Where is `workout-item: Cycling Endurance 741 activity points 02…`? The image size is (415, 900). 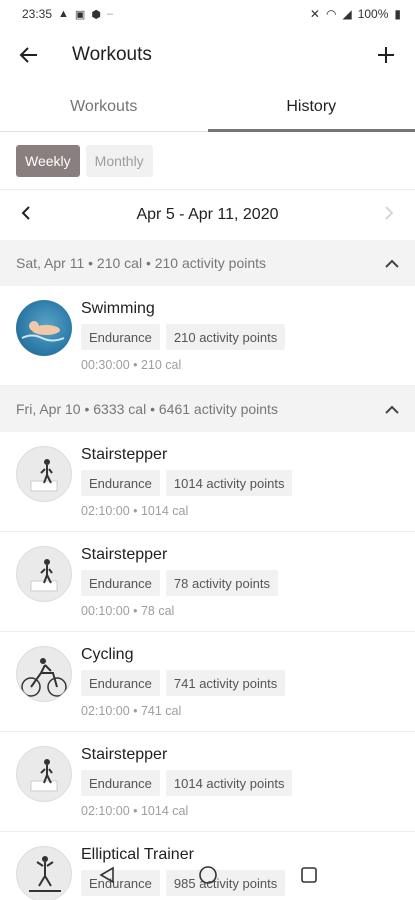 workout-item: Cycling Endurance 741 activity points 02… is located at coordinates (207, 682).